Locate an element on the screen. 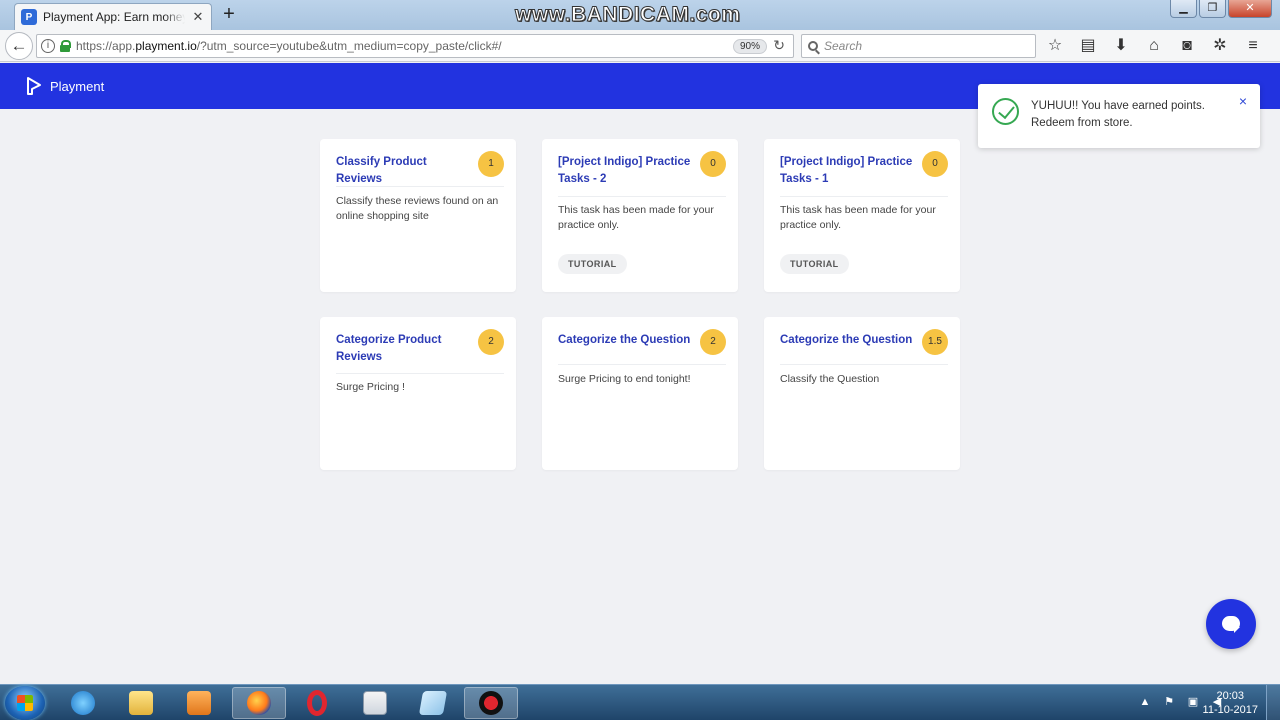  menu-hamburger-icon: ≡ is located at coordinates (1253, 46).